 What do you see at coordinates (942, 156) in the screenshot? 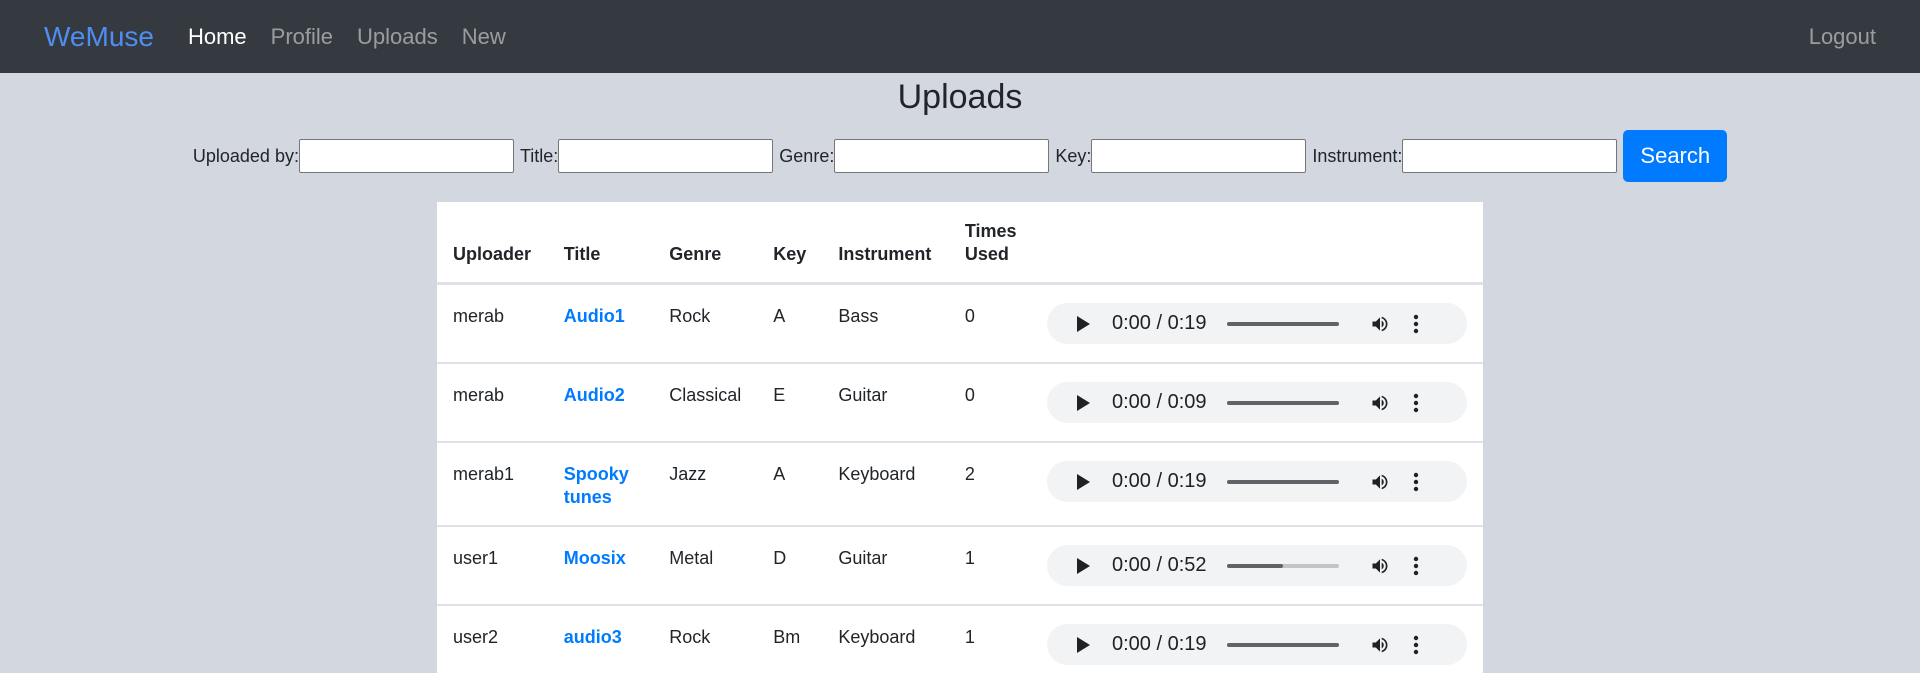
I see `genre-input` at bounding box center [942, 156].